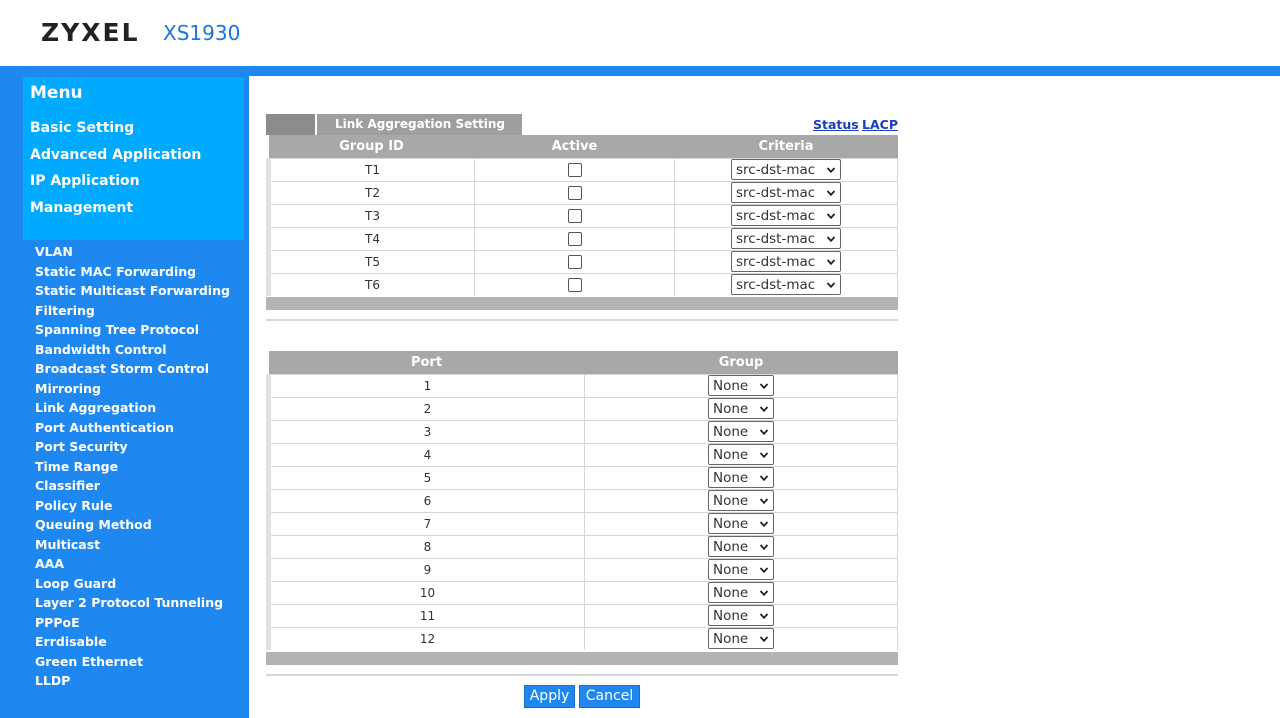  I want to click on col-header-group: Group, so click(741, 362).